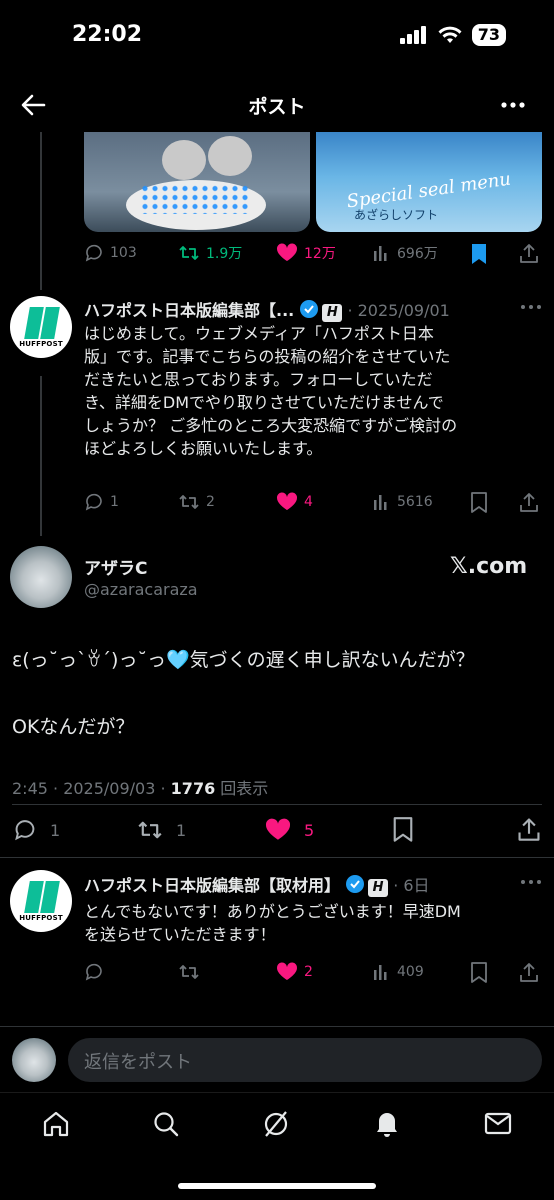 Image resolution: width=554 pixels, height=1200 pixels. What do you see at coordinates (308, 502) in the screenshot?
I see `like-count: 4` at bounding box center [308, 502].